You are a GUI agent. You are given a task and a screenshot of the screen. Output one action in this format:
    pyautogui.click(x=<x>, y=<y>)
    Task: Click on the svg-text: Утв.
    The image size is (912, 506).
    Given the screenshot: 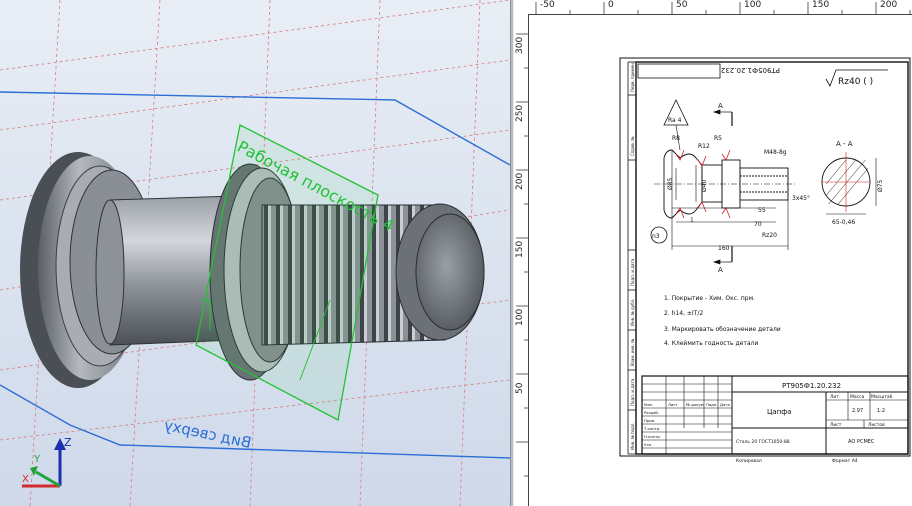 What is the action you would take?
    pyautogui.click(x=648, y=444)
    